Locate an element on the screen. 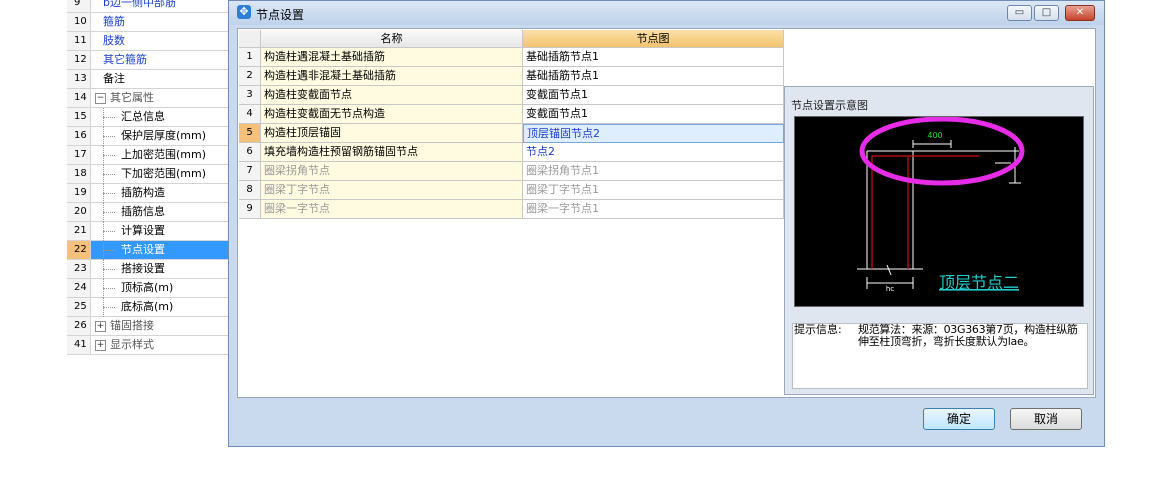 The image size is (1165, 497). tree-row: 17 上加密范围(mm) is located at coordinates (148, 155).